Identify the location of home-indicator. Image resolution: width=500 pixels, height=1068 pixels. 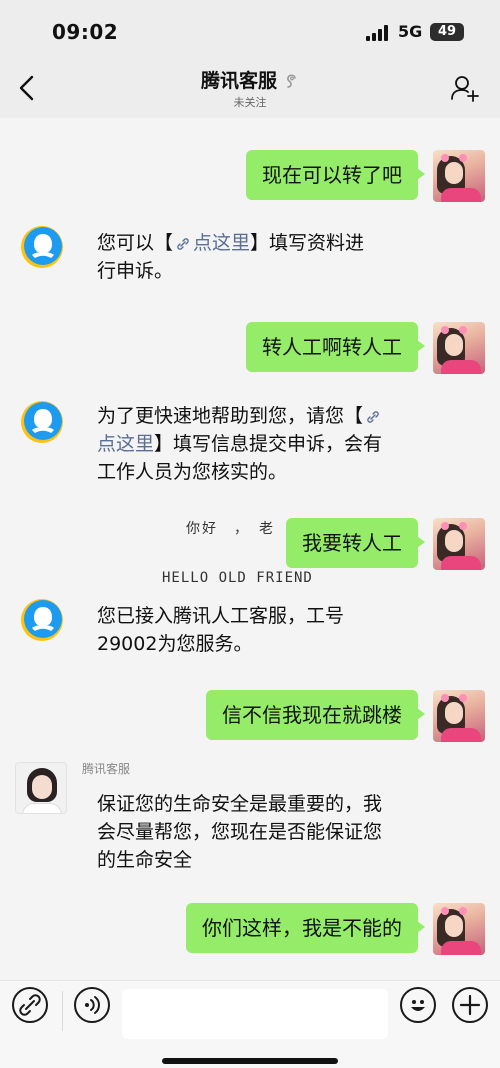
(250, 1061).